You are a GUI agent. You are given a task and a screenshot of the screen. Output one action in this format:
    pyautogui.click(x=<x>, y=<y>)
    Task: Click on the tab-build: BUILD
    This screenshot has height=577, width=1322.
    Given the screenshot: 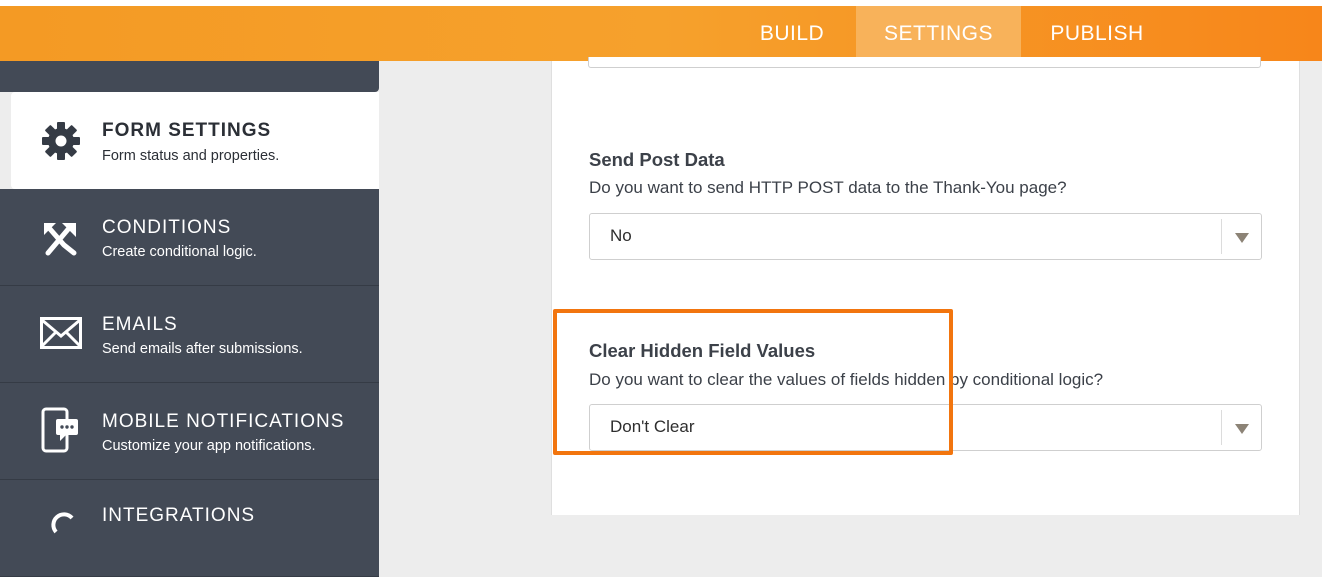 What is the action you would take?
    pyautogui.click(x=792, y=33)
    